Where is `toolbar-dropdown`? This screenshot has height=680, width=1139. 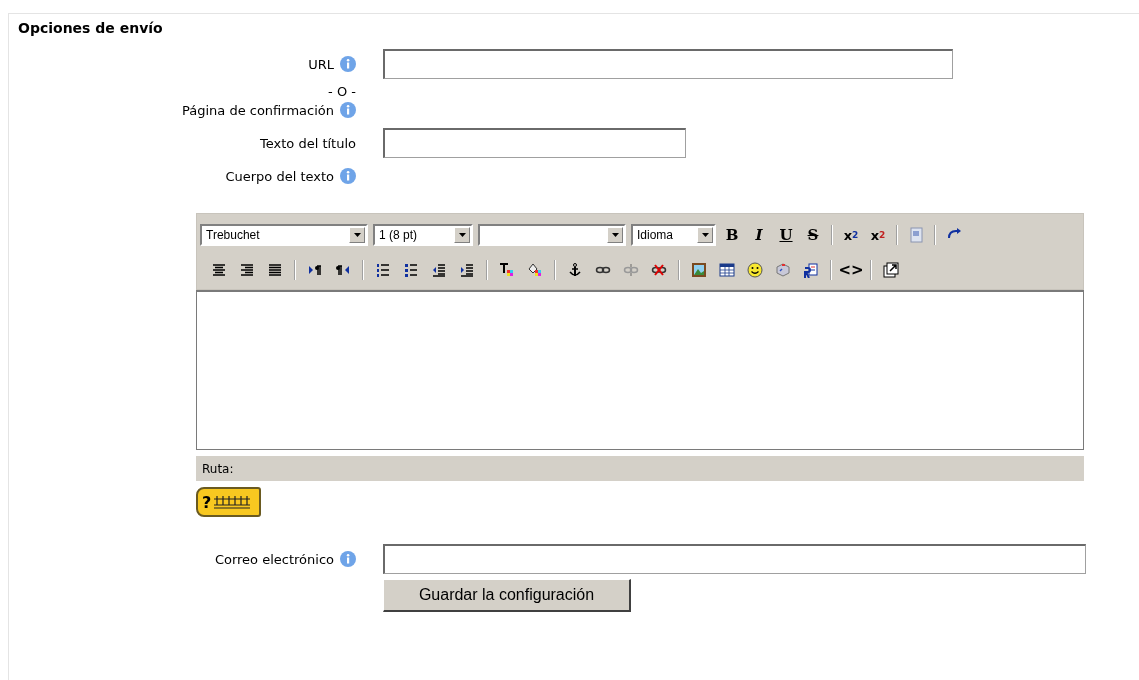 toolbar-dropdown is located at coordinates (552, 235).